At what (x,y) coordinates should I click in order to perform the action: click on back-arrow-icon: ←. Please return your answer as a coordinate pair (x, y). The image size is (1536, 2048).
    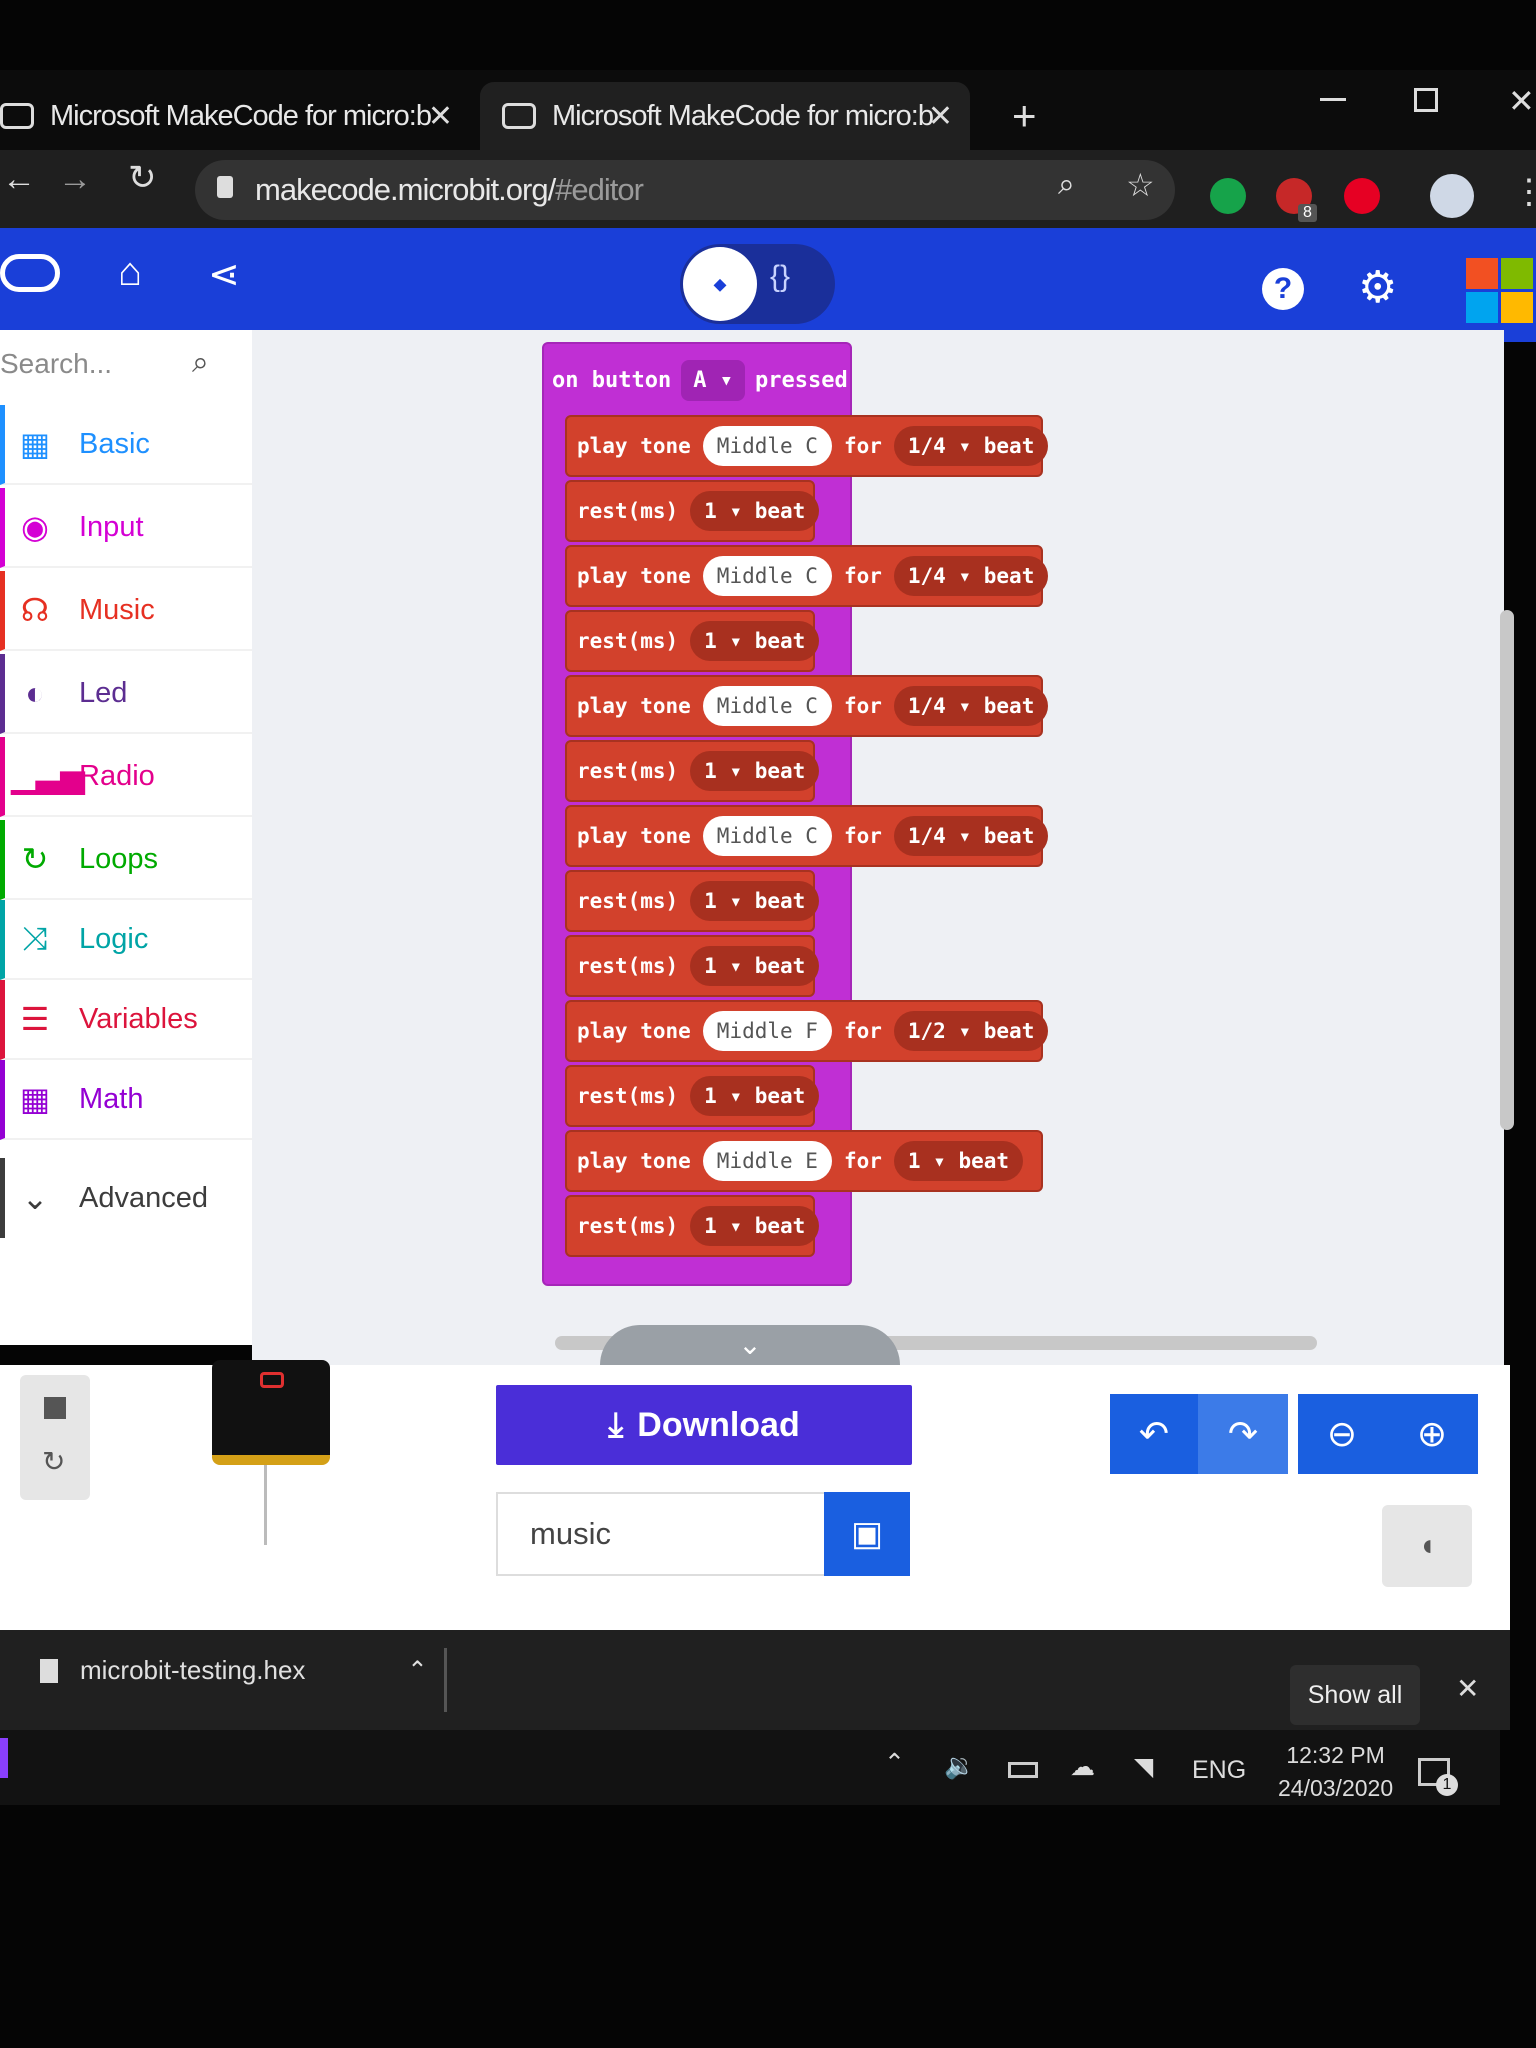
    Looking at the image, I should click on (19, 179).